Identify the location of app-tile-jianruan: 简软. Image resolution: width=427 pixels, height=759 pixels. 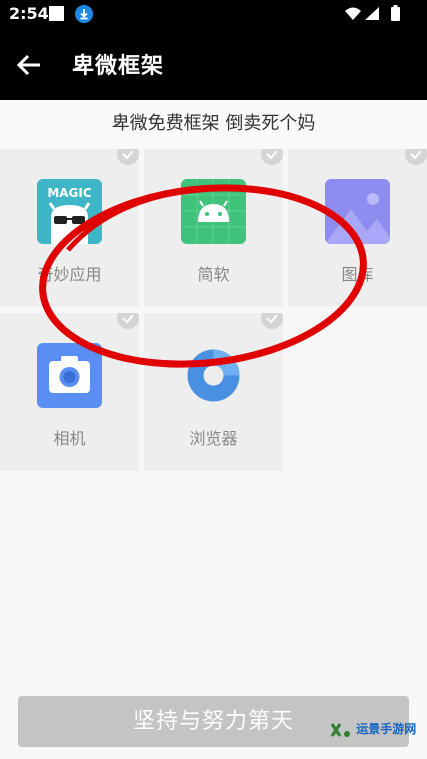
(213, 228).